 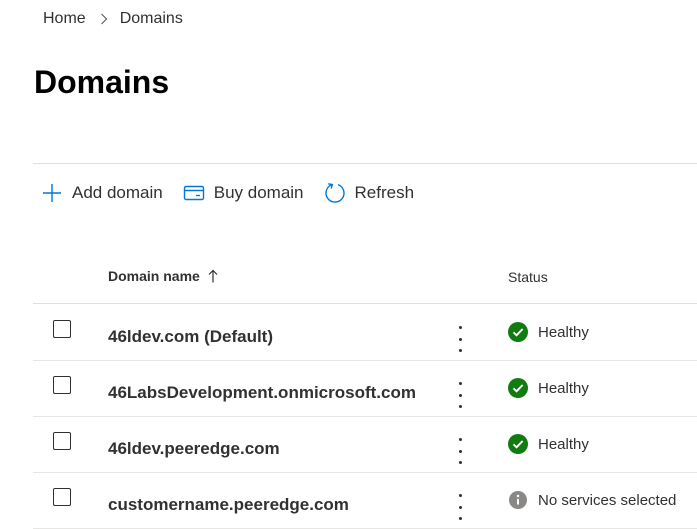 I want to click on table-row: 46ldev.com (Default) Healthy, so click(x=365, y=332).